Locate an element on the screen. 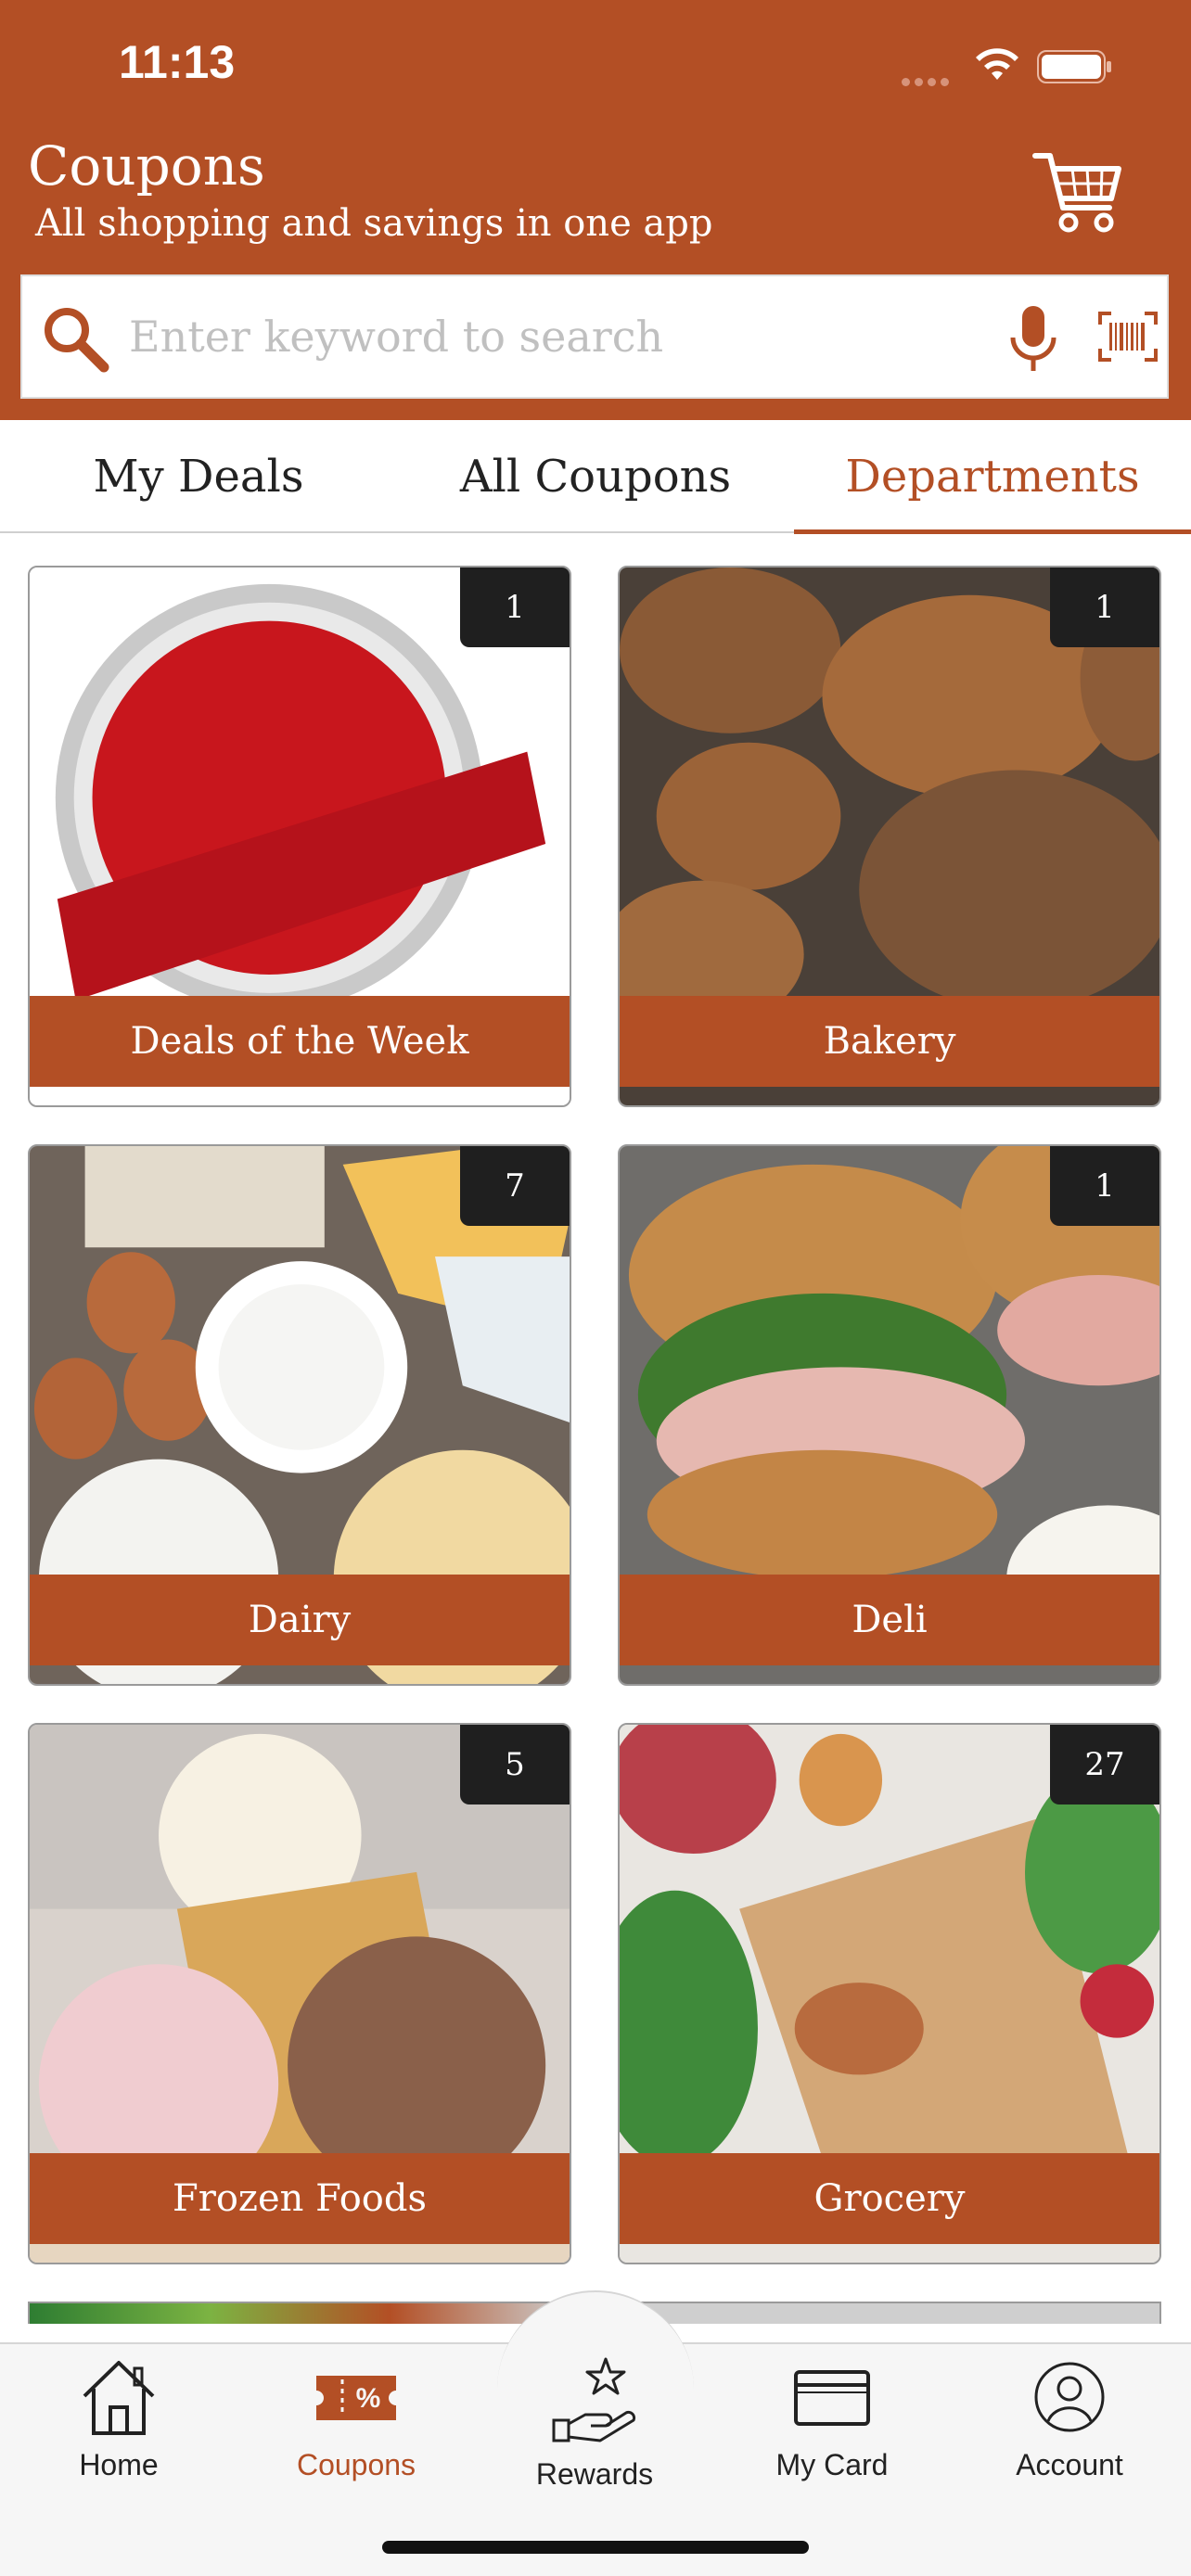 The width and height of the screenshot is (1191, 2576). coupon-count-badge: 27 is located at coordinates (1104, 1765).